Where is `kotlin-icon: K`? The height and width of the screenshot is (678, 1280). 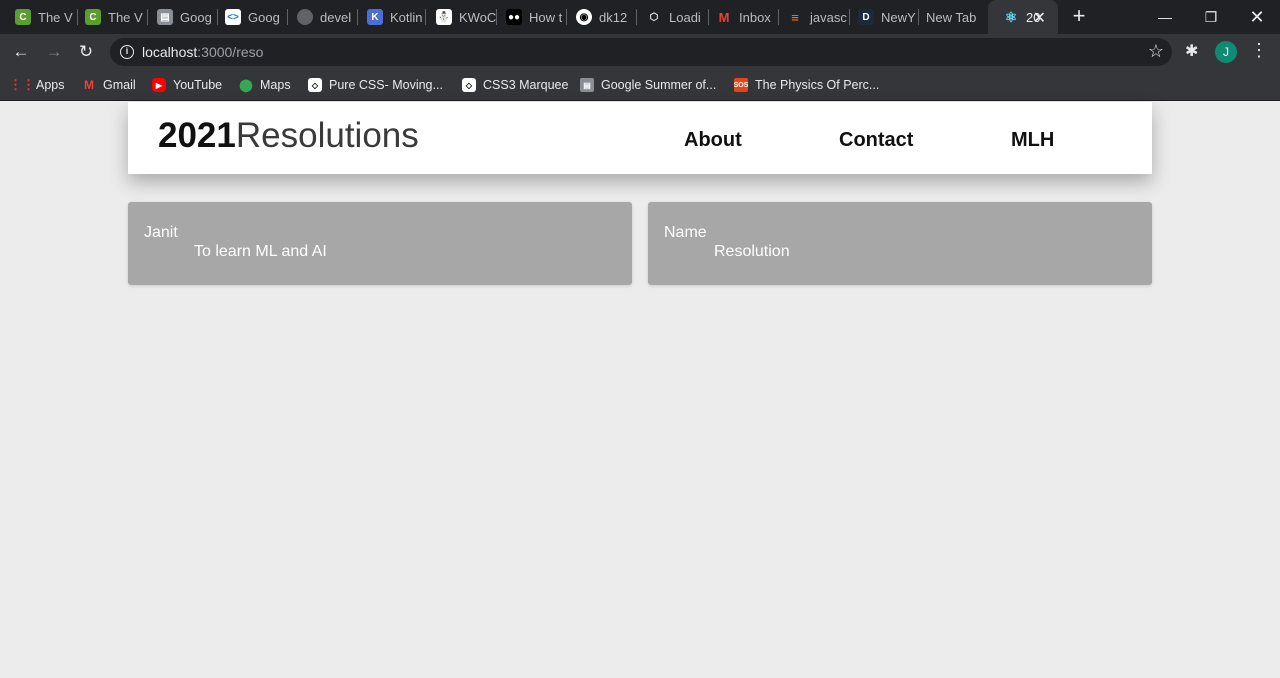
kotlin-icon: K is located at coordinates (375, 17).